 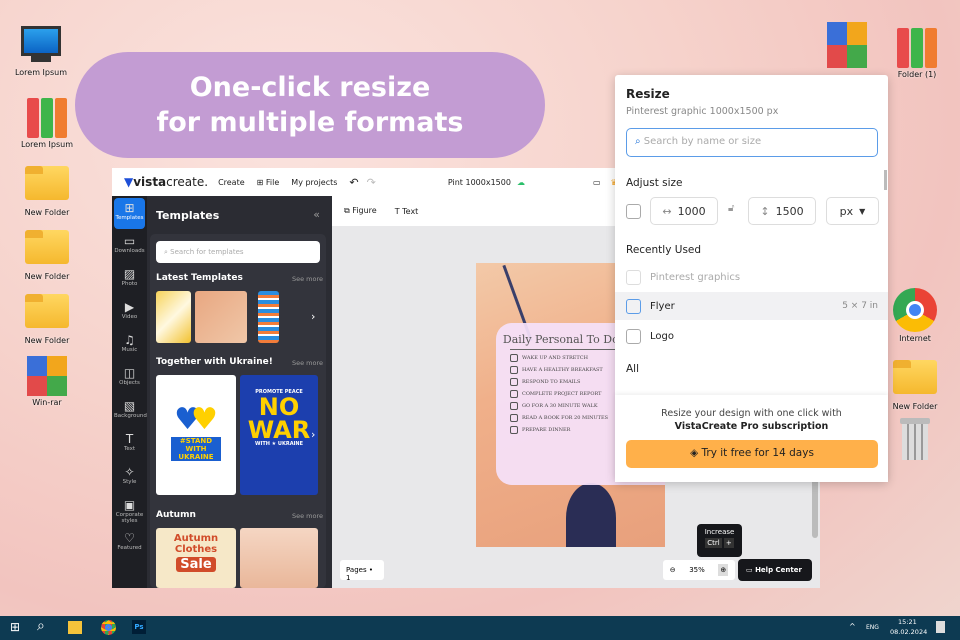 What do you see at coordinates (751, 336) in the screenshot?
I see `format-item-logo: Logo` at bounding box center [751, 336].